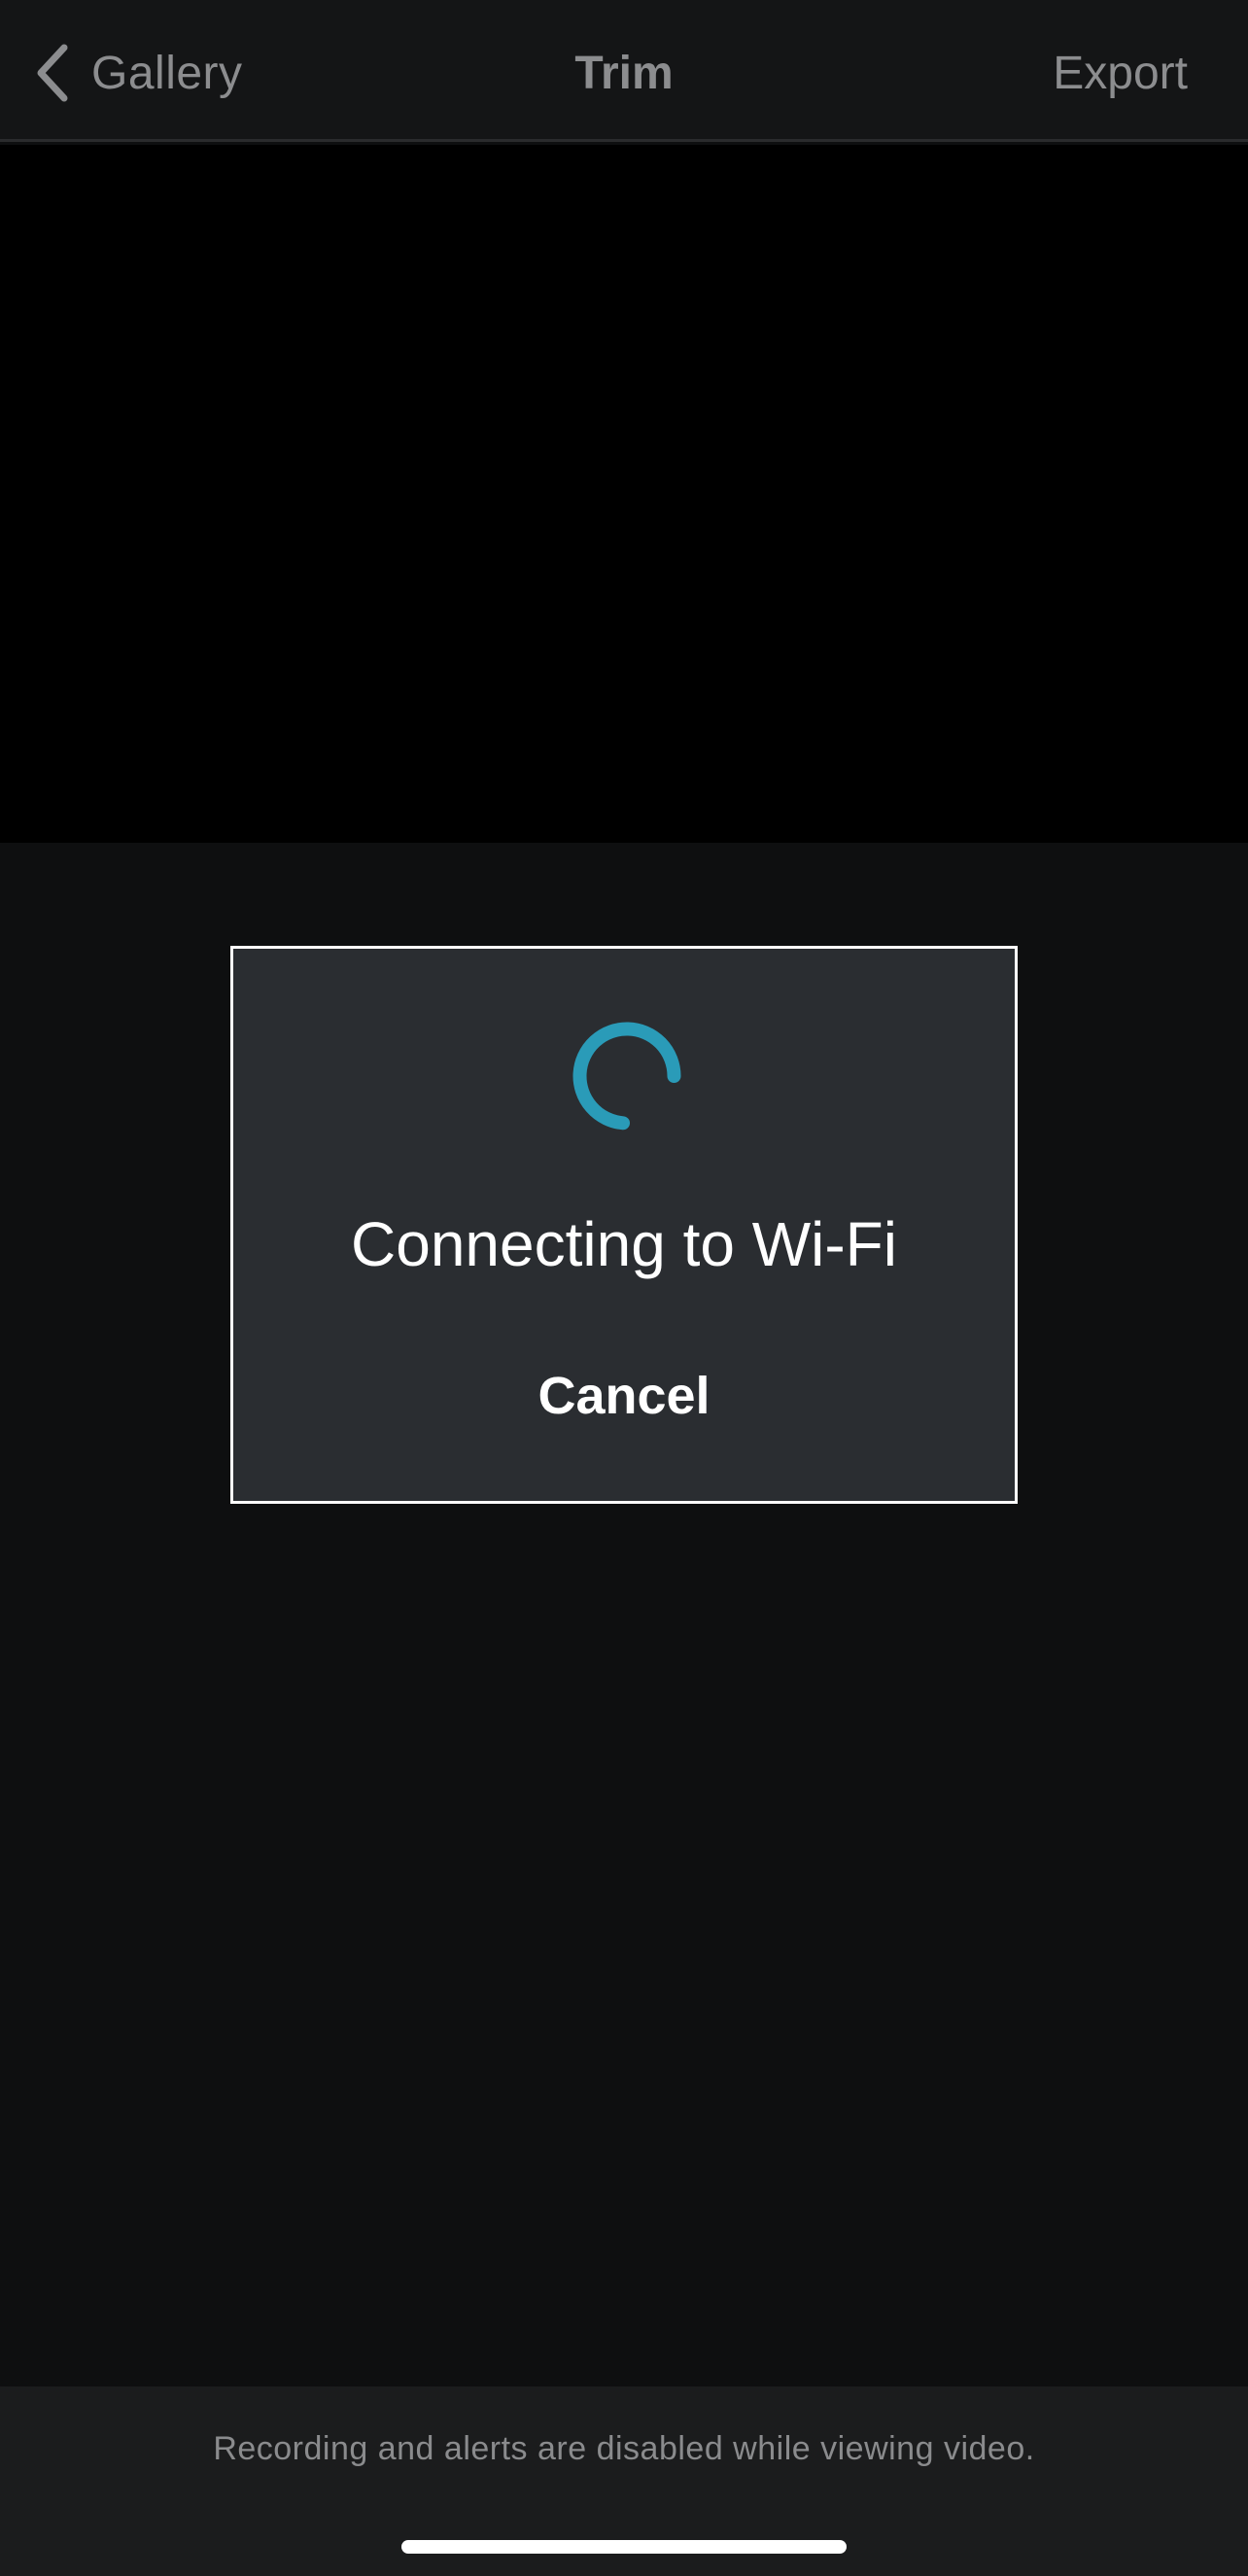  What do you see at coordinates (624, 2547) in the screenshot?
I see `home-indicator` at bounding box center [624, 2547].